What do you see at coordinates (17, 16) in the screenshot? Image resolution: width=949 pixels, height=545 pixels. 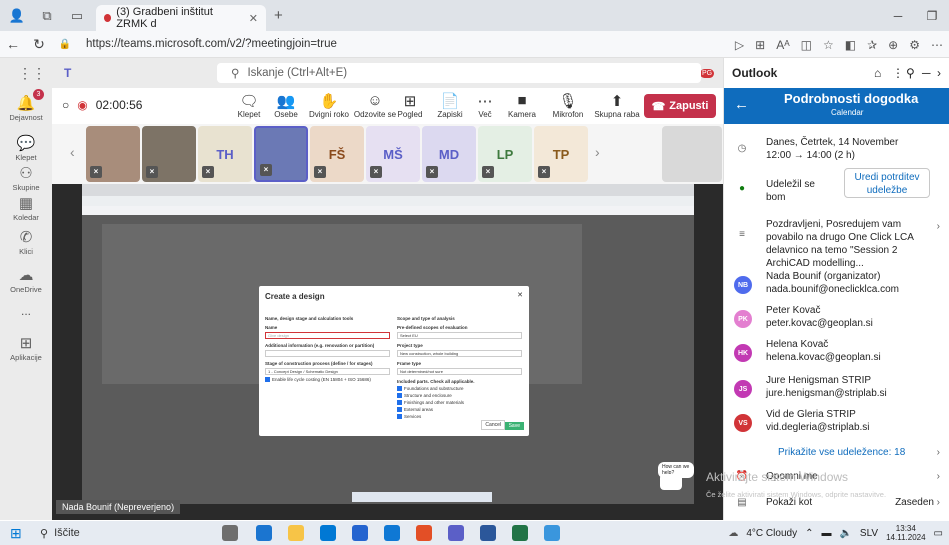 I see `profile-icon: 👤` at bounding box center [17, 16].